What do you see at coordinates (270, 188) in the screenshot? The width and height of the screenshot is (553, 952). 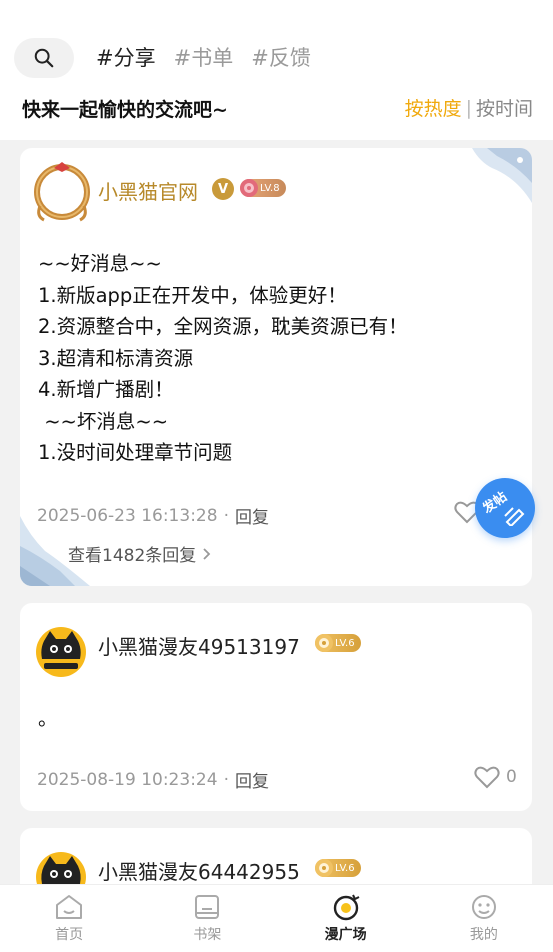 I see `level-text: LV.8` at bounding box center [270, 188].